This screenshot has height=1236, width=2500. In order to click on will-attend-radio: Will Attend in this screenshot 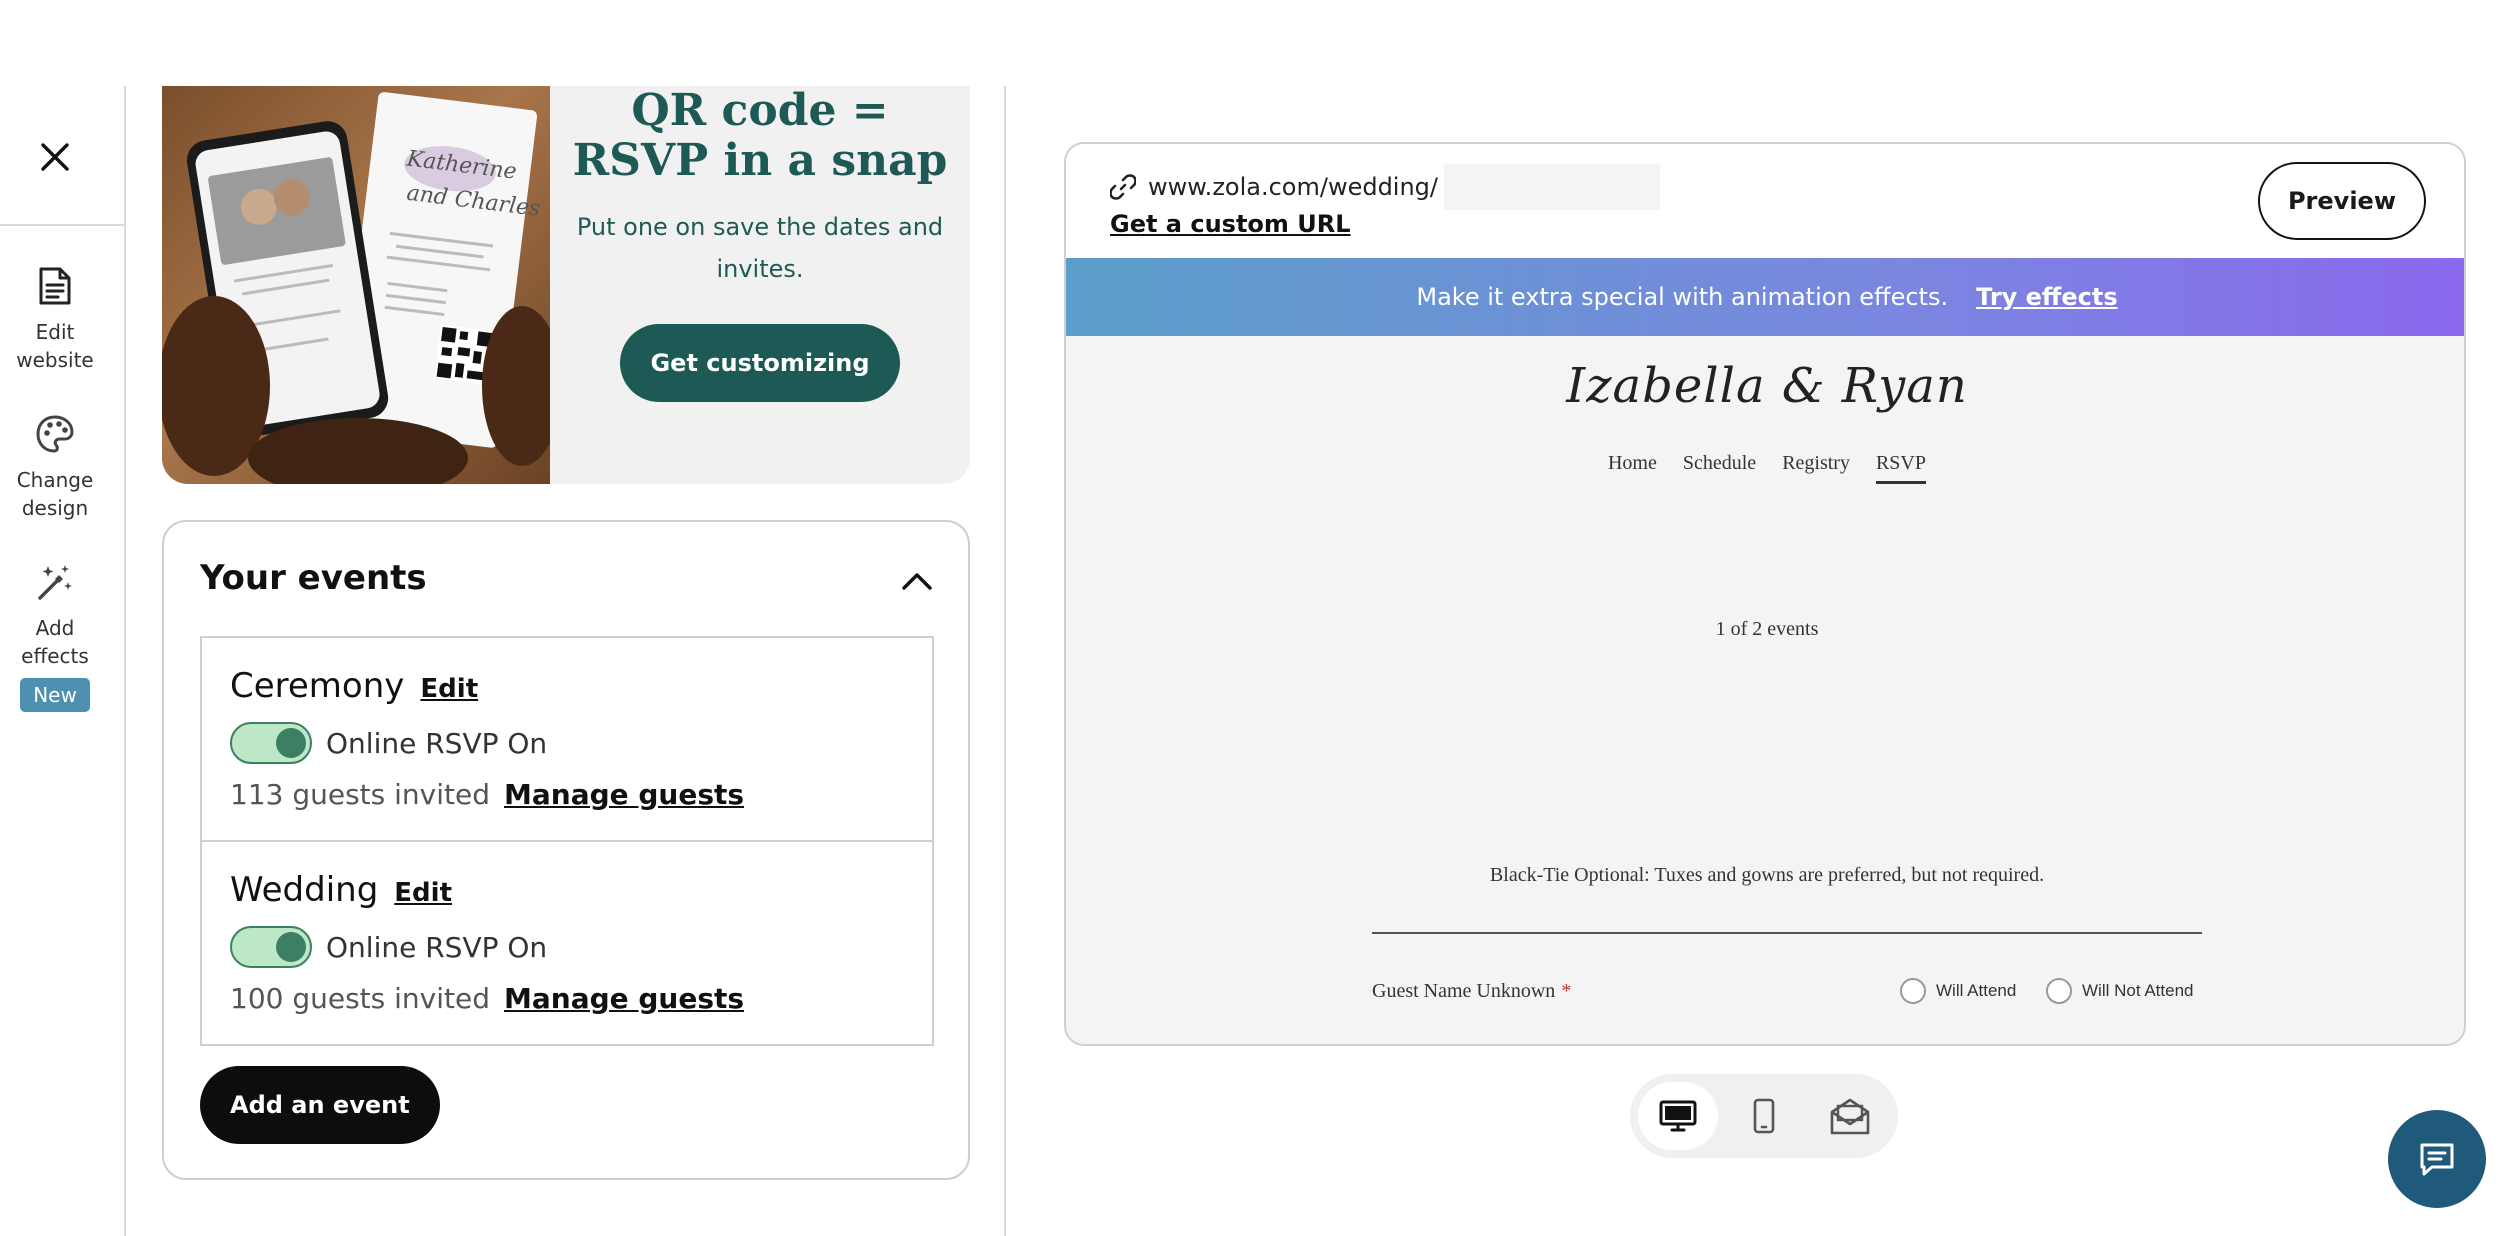, I will do `click(1958, 991)`.